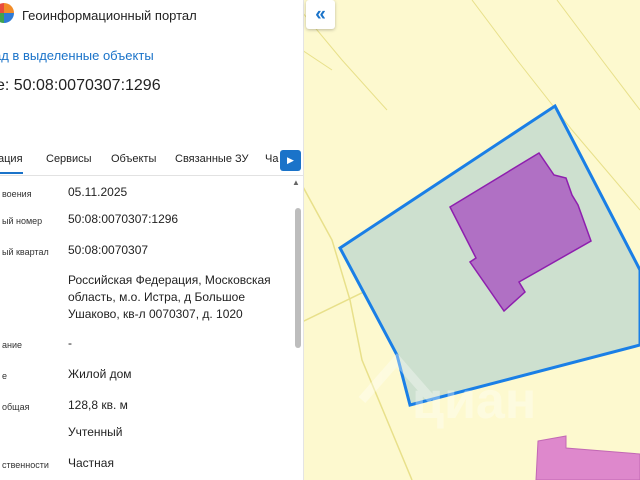 The width and height of the screenshot is (640, 480). Describe the element at coordinates (98, 192) in the screenshot. I see `detail-value: 05.11.2025` at that location.